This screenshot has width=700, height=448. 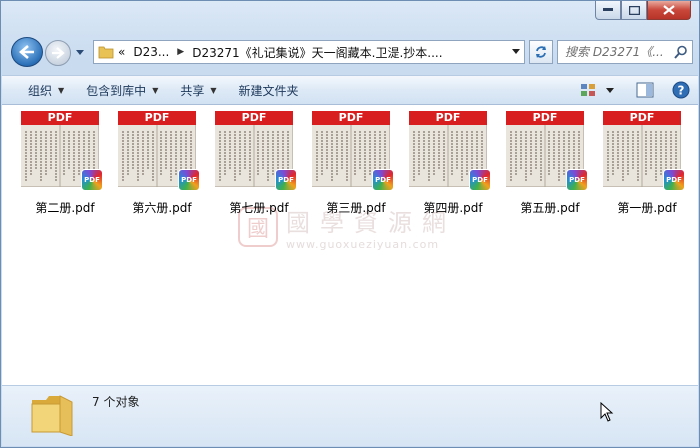 I want to click on breadcrumb-overflow: «, so click(x=121, y=52).